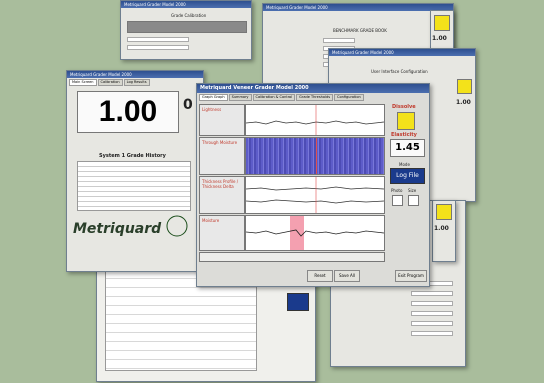 This screenshot has height=383, width=544. Describe the element at coordinates (117, 229) in the screenshot. I see `logo: Metriquard` at that location.